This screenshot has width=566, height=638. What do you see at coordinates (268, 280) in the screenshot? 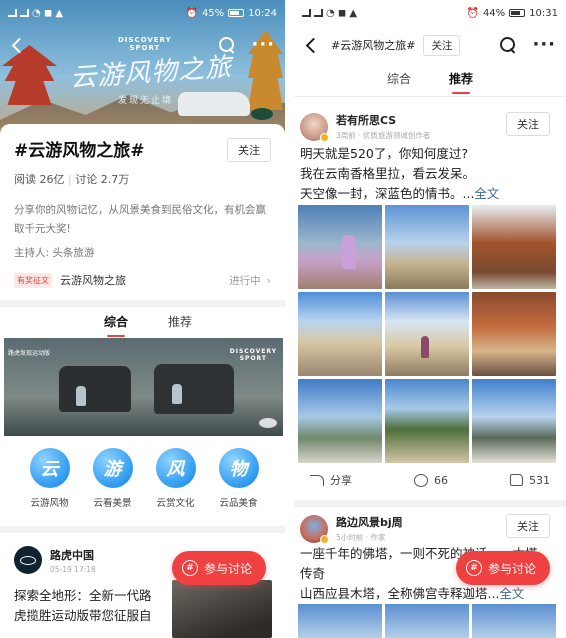
I see `chevron-right-icon: ›` at bounding box center [268, 280].